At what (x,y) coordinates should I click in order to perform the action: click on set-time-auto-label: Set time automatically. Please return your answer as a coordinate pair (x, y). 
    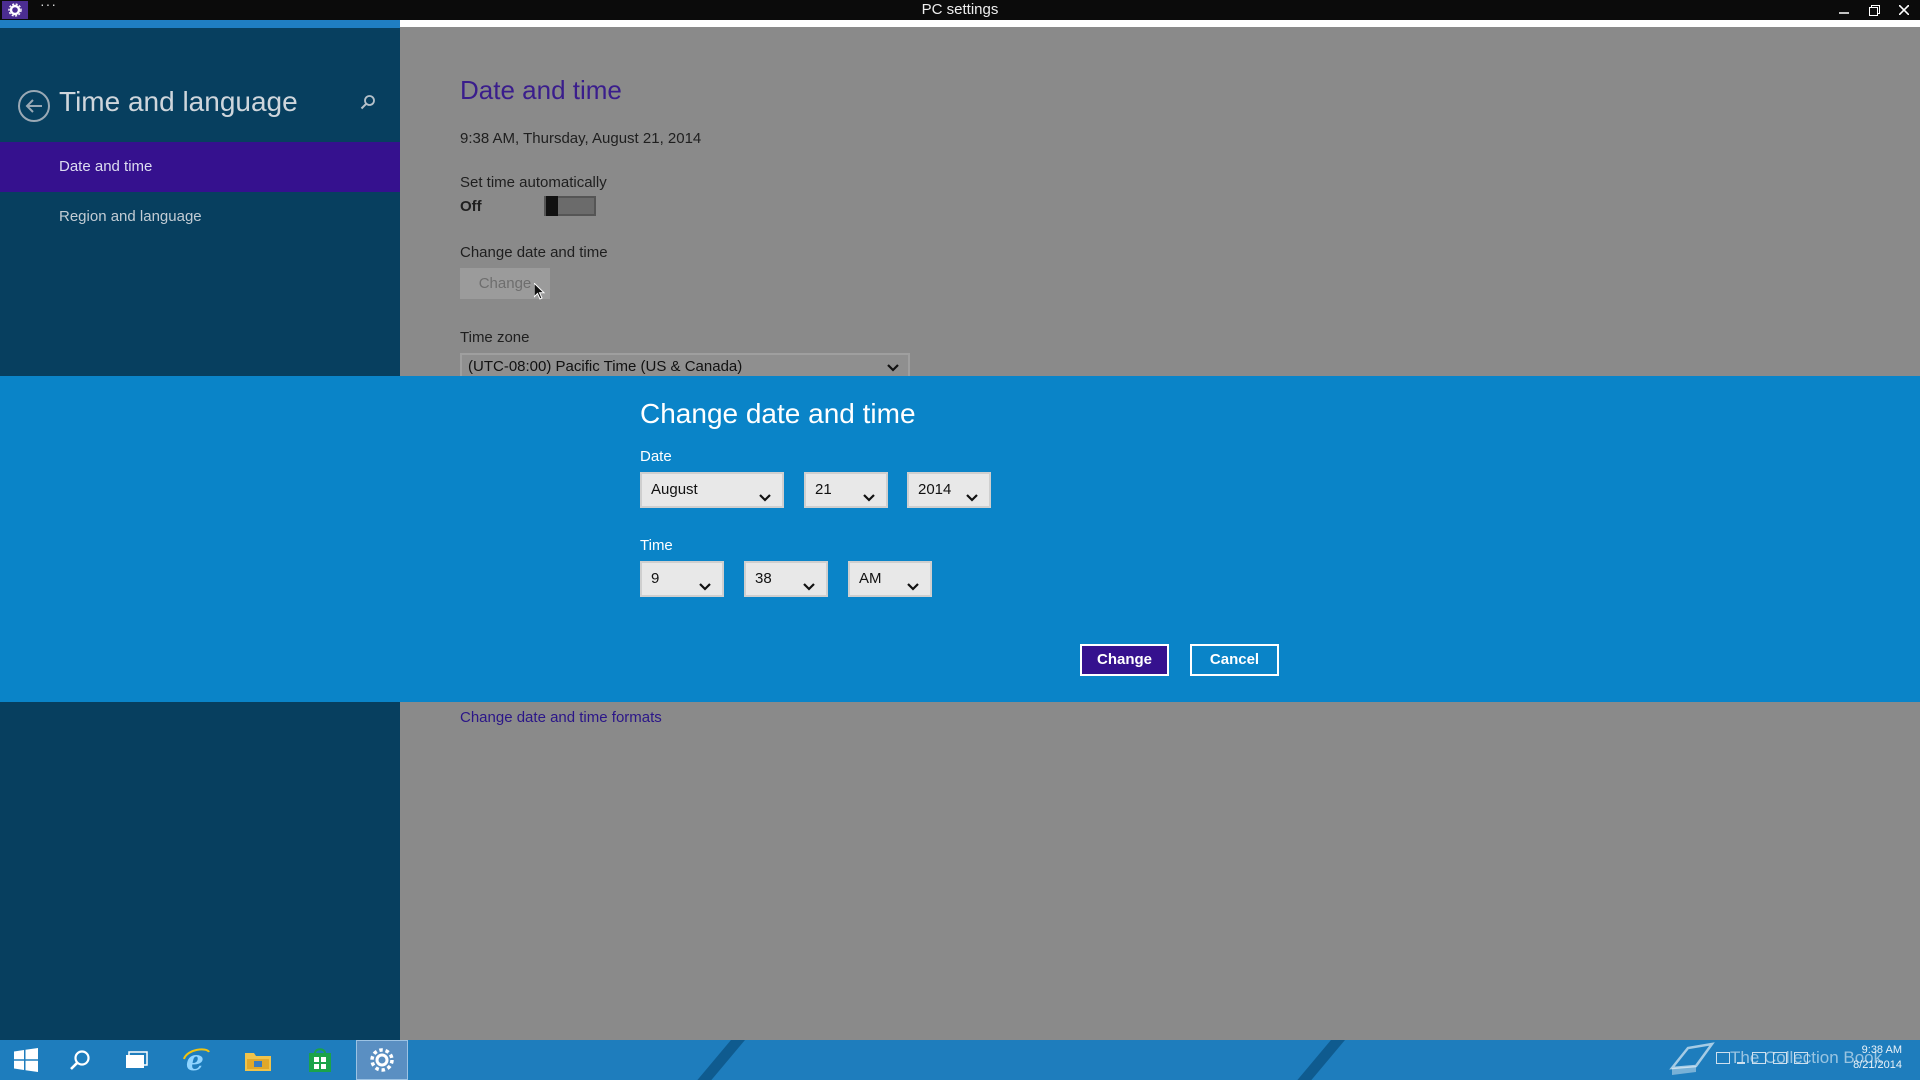
    Looking at the image, I should click on (533, 182).